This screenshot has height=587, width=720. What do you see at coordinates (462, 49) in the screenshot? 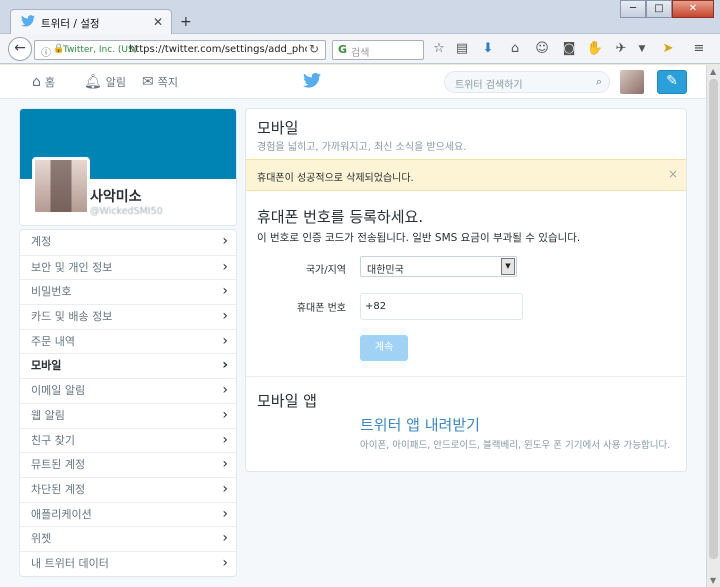
I see `reading-list-icon: ▤` at bounding box center [462, 49].